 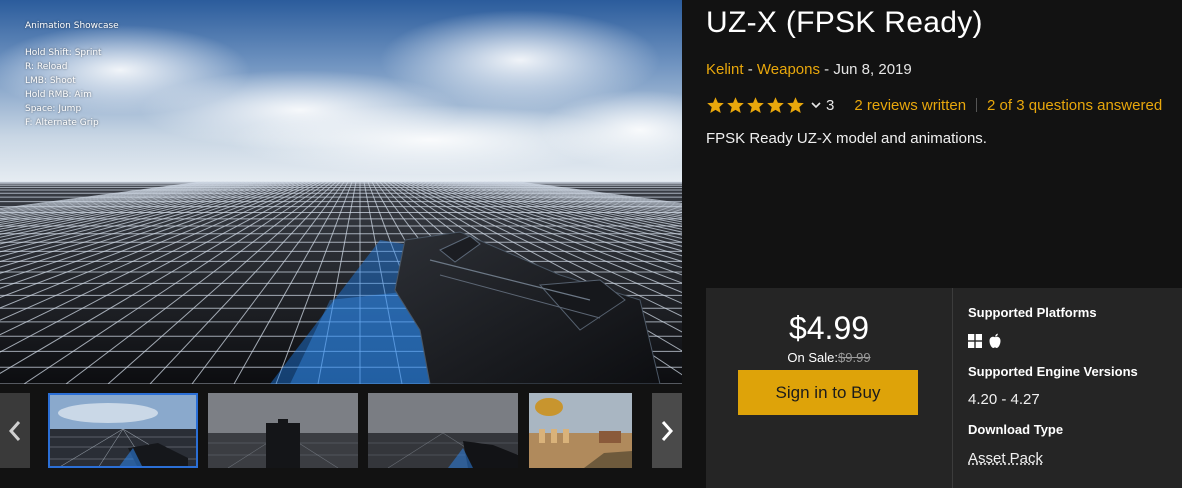 I want to click on overlay-line: LMB: Shoot, so click(x=50, y=81).